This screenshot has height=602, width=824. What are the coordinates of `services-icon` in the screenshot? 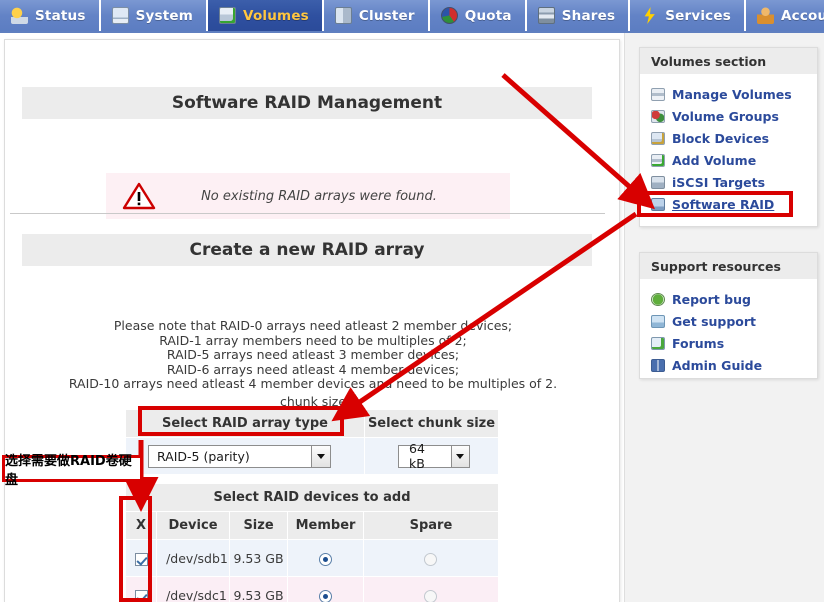 It's located at (649, 15).